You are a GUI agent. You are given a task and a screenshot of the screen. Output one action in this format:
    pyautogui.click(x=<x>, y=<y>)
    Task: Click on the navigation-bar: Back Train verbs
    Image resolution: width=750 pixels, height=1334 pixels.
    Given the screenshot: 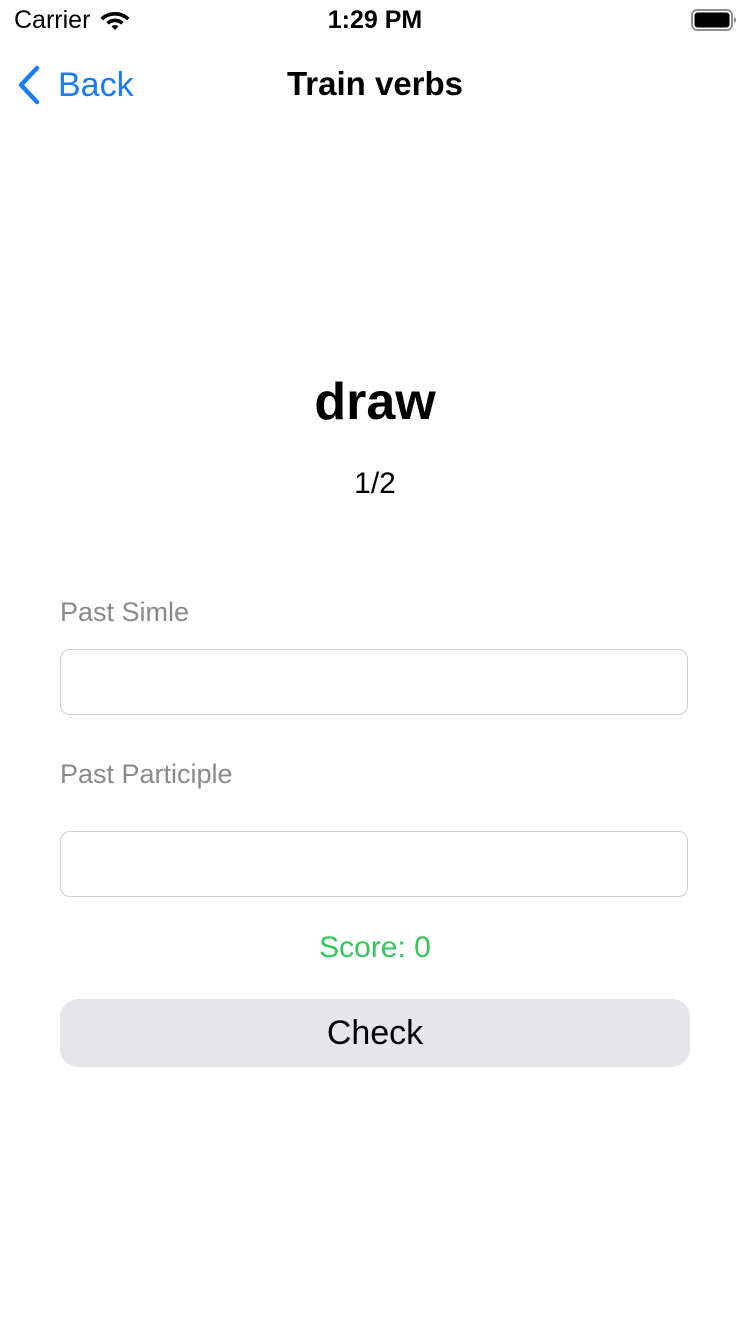 What is the action you would take?
    pyautogui.click(x=375, y=84)
    